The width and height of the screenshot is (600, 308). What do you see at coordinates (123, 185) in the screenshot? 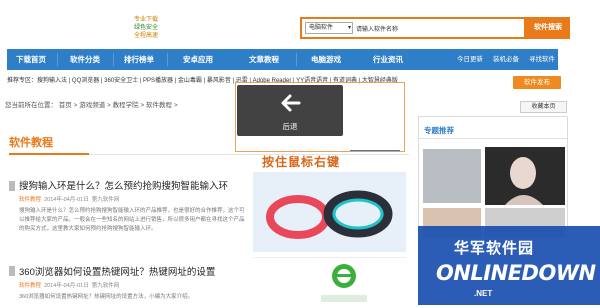
I see `article-title: 搜狗输入环是什么？怎么预约抢购搜狗智能输入环` at bounding box center [123, 185].